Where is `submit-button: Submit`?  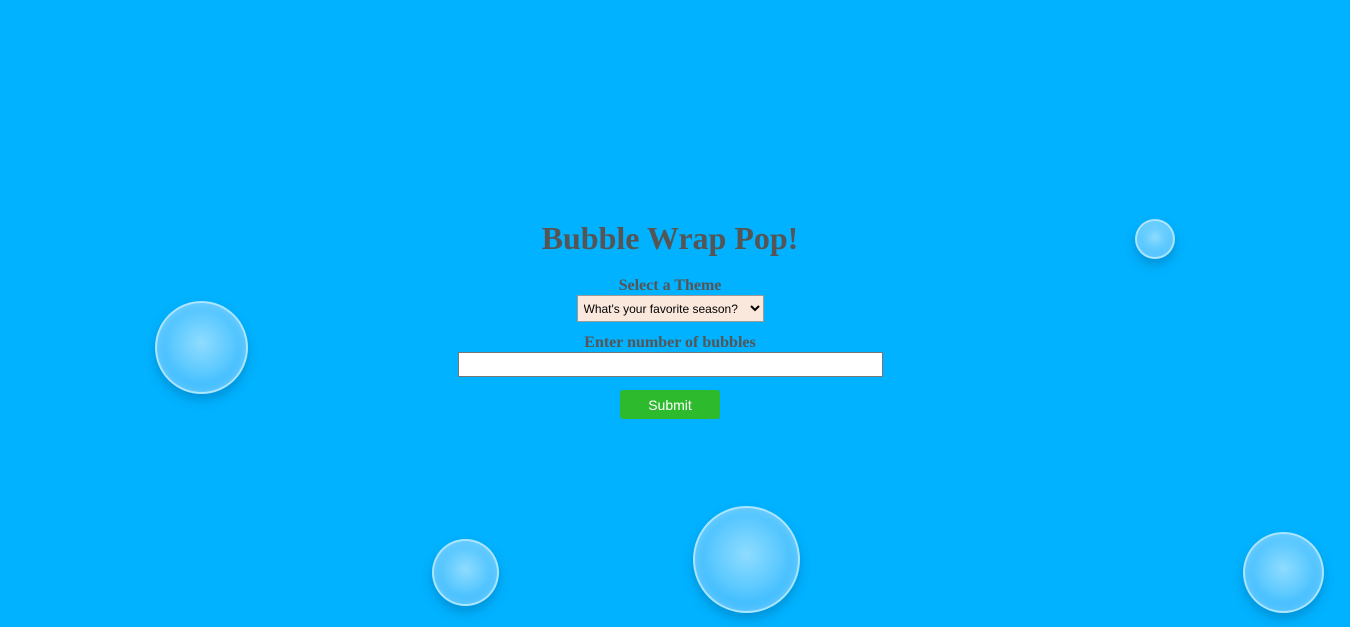
submit-button: Submit is located at coordinates (670, 404).